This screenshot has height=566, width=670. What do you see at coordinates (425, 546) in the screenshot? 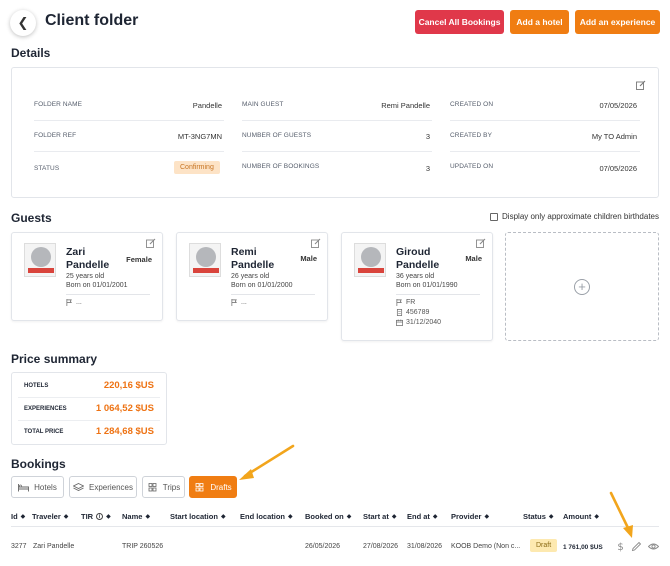
I see `cell-end-at: 31/08/2026` at bounding box center [425, 546].